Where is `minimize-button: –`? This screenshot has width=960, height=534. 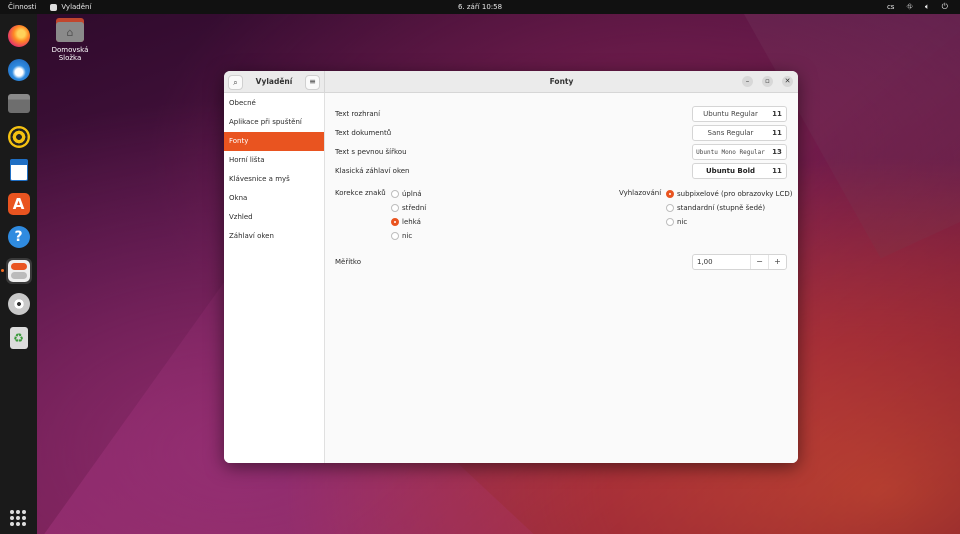
minimize-button: – is located at coordinates (747, 81).